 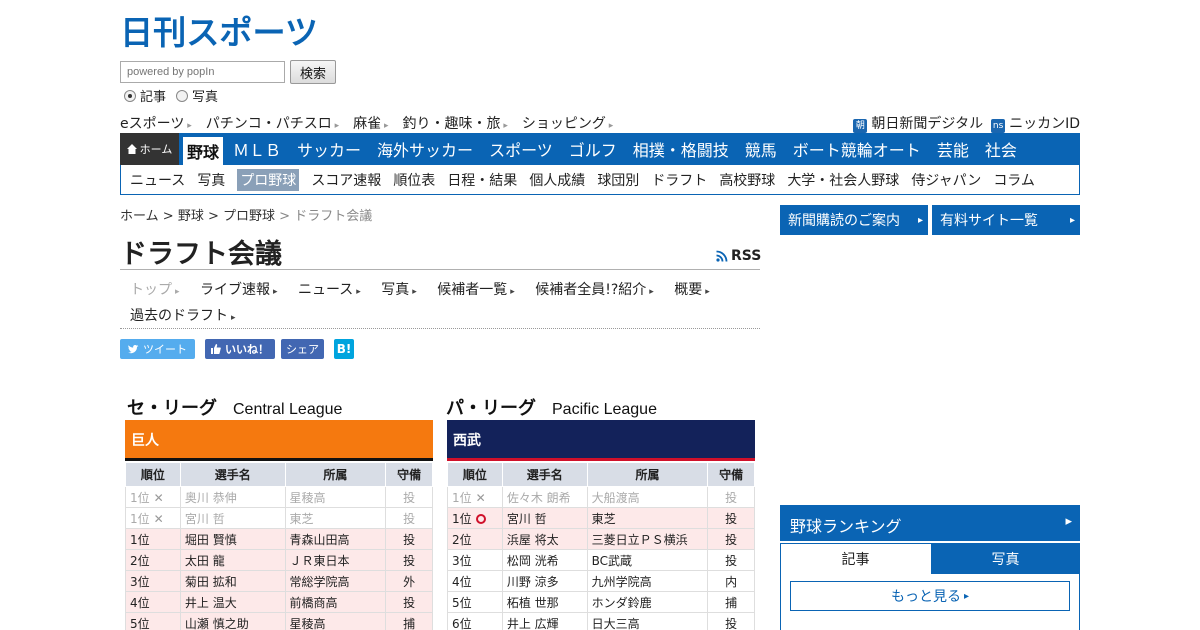 I want to click on like-button: いいね！, so click(x=240, y=349).